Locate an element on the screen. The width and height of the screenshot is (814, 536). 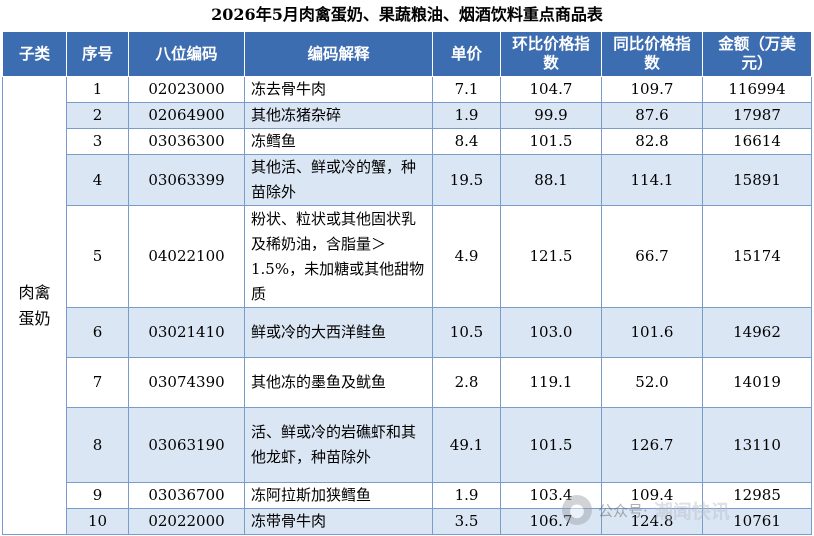
cell-mom: 103.0 is located at coordinates (551, 332).